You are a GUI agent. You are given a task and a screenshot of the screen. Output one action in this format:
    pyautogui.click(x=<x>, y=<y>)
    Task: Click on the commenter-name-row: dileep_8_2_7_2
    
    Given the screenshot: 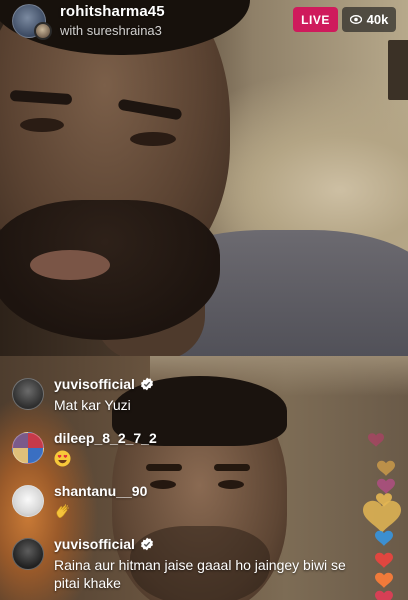 What is the action you would take?
    pyautogui.click(x=105, y=438)
    